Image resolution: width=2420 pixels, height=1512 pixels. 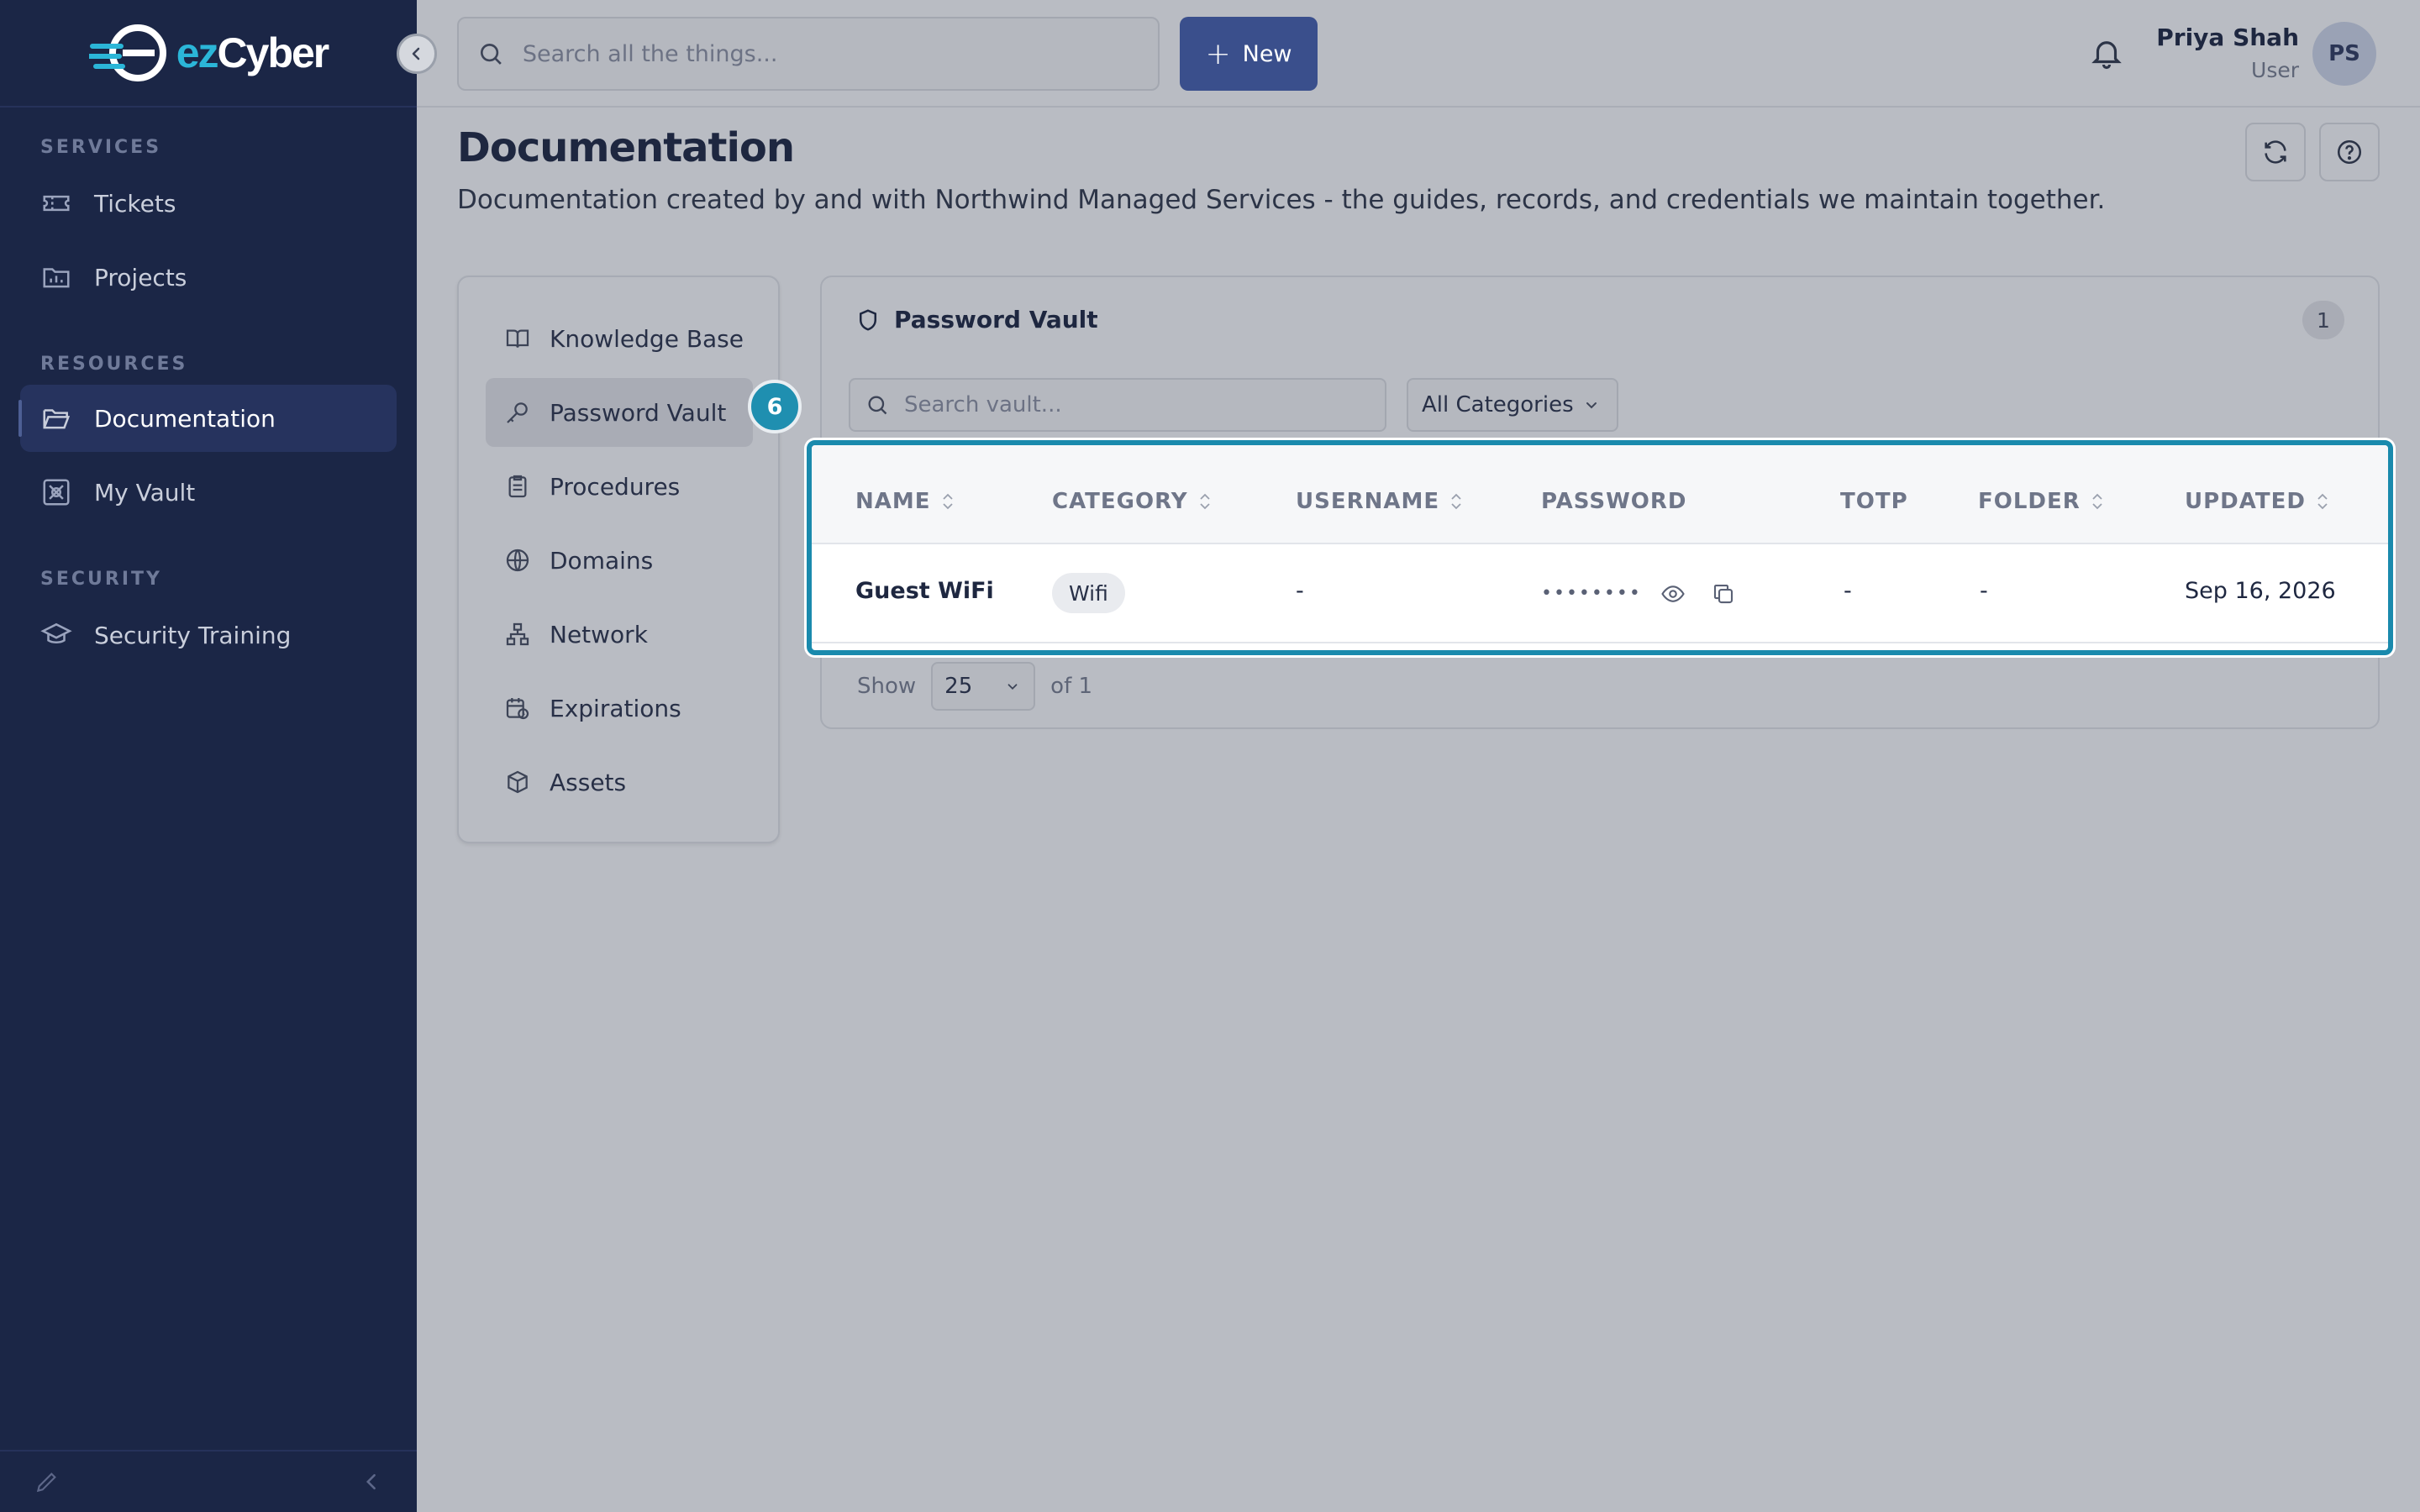 What do you see at coordinates (145, 492) in the screenshot?
I see `sidebar-item-label: My Vault` at bounding box center [145, 492].